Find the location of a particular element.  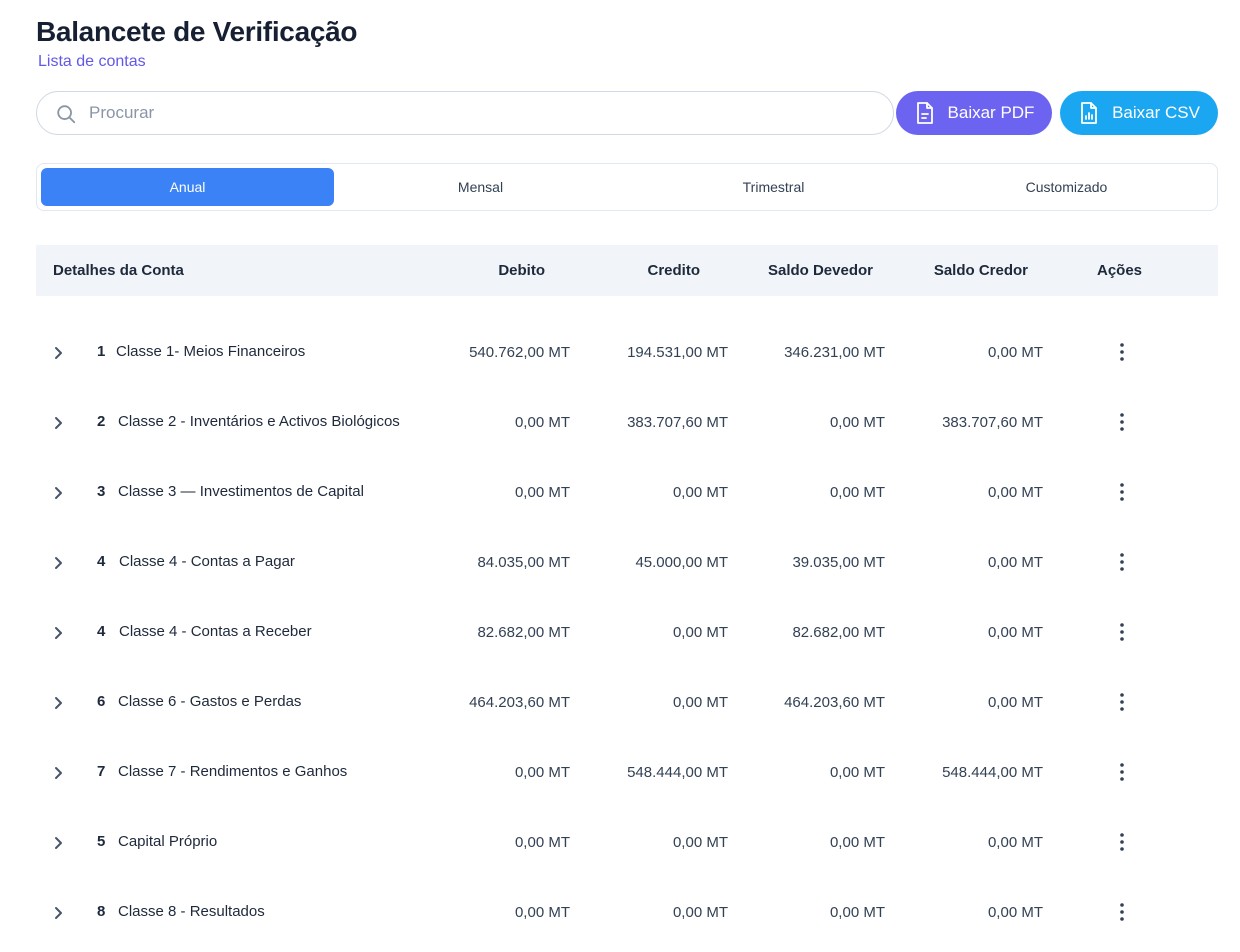

account-name: Classe 4 - Contas a Pagar is located at coordinates (207, 561).